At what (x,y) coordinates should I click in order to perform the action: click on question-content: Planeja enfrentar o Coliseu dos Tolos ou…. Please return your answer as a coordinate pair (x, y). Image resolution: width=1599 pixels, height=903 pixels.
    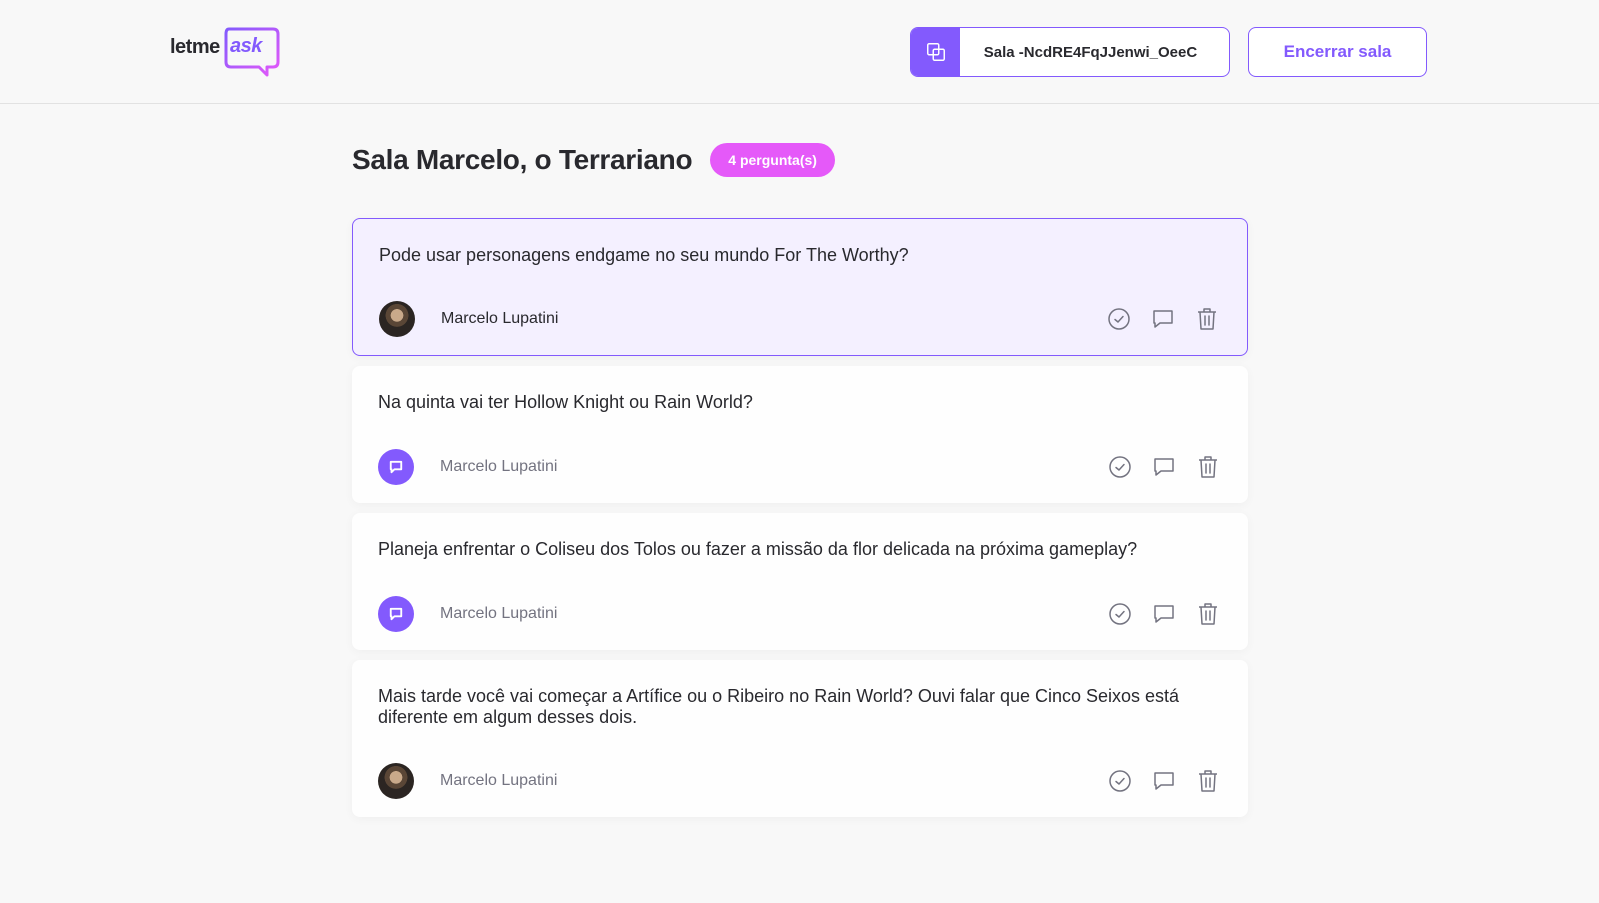
    Looking at the image, I should click on (758, 549).